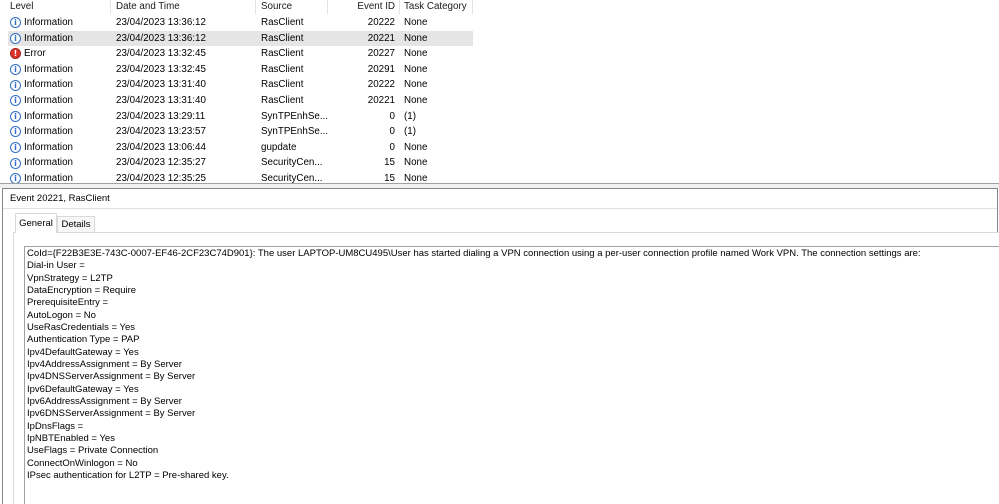  Describe the element at coordinates (61, 315) in the screenshot. I see `message-line: AutoLogon = No` at that location.